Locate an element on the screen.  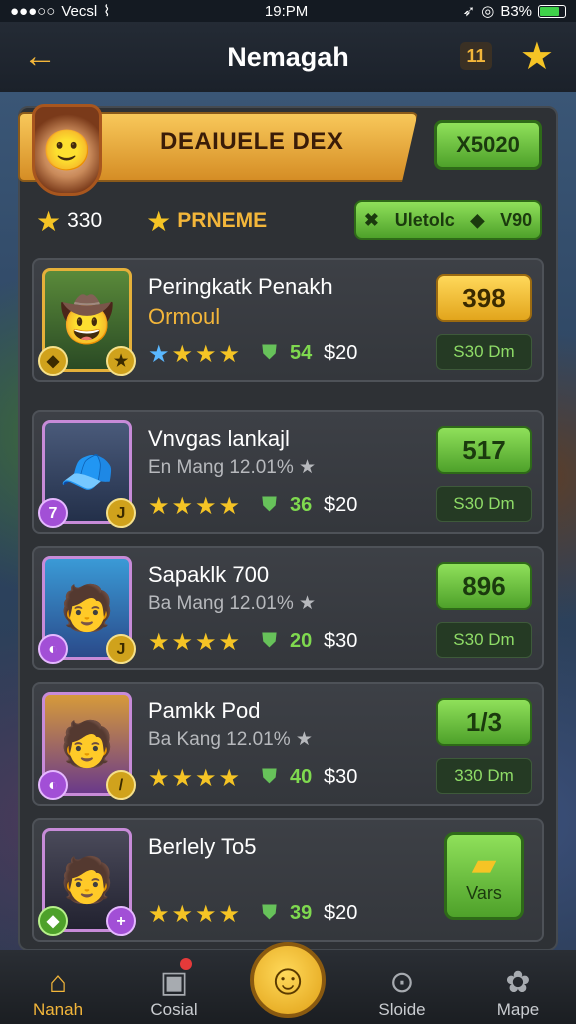
search-icon: ⊙ is located at coordinates (402, 982).